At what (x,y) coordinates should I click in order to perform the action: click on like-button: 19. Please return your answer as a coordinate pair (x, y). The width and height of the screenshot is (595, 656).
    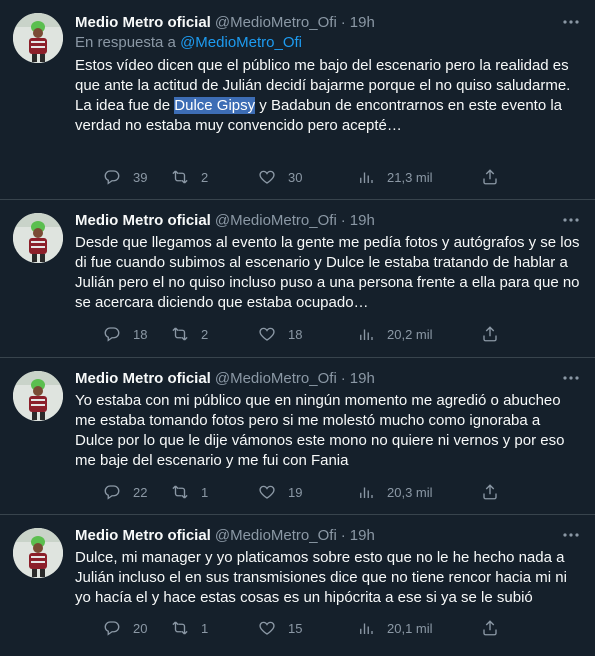
    Looking at the image, I should click on (280, 492).